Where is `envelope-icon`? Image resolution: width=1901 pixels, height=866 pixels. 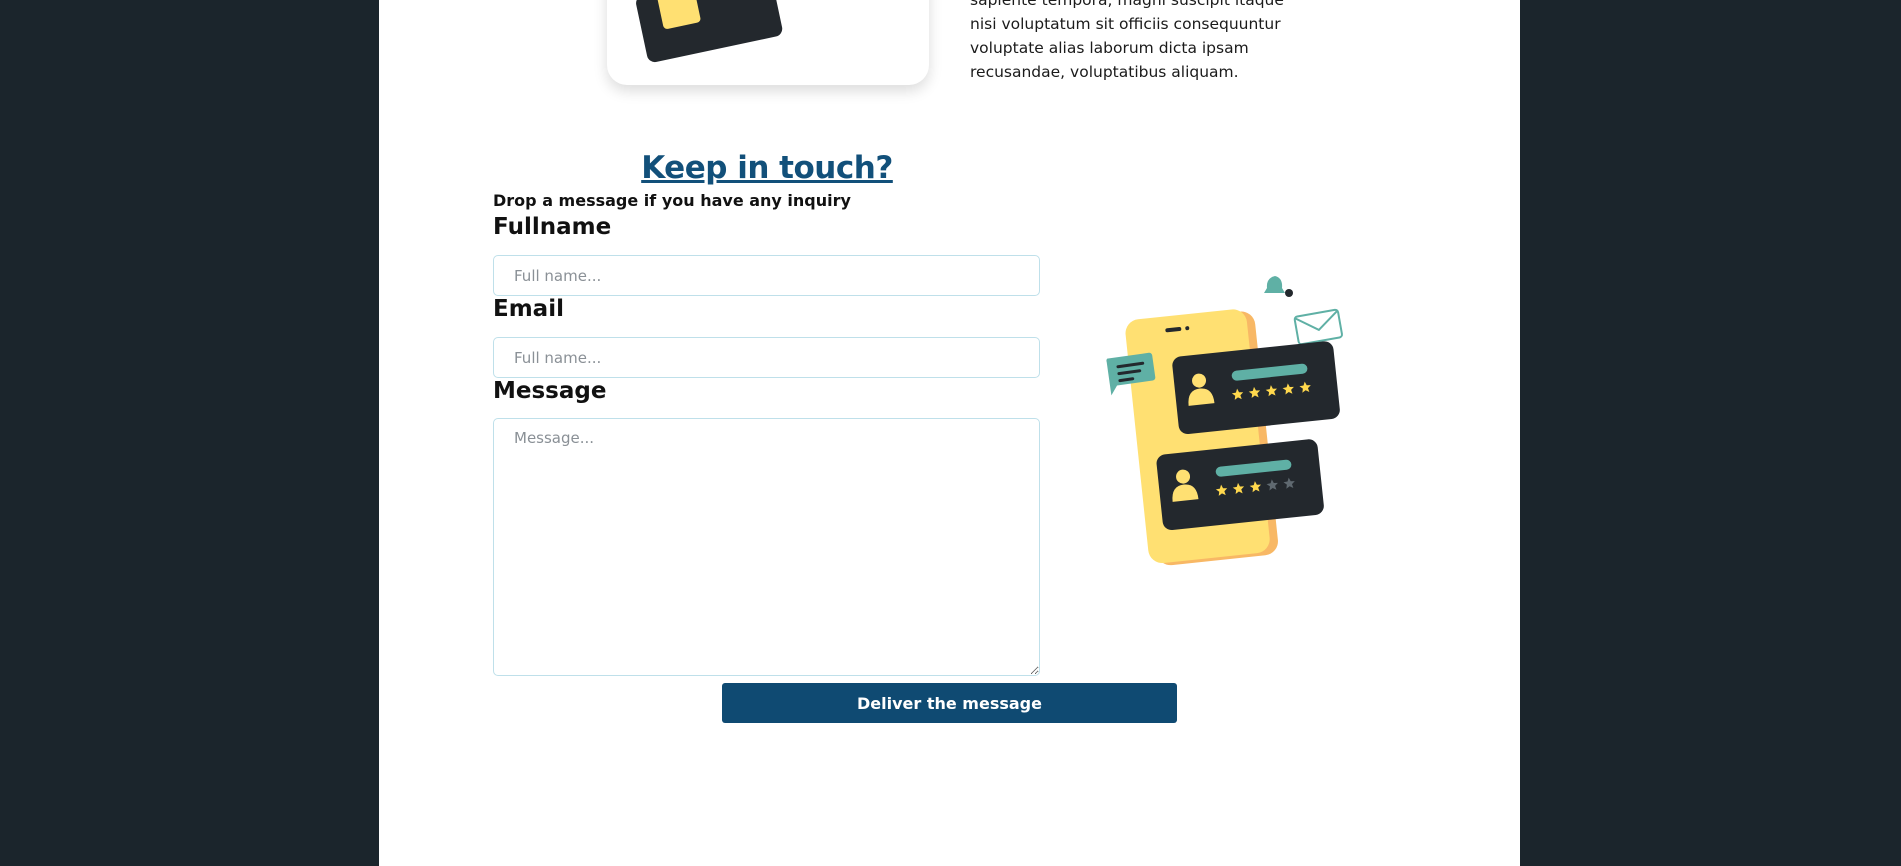 envelope-icon is located at coordinates (1318, 327).